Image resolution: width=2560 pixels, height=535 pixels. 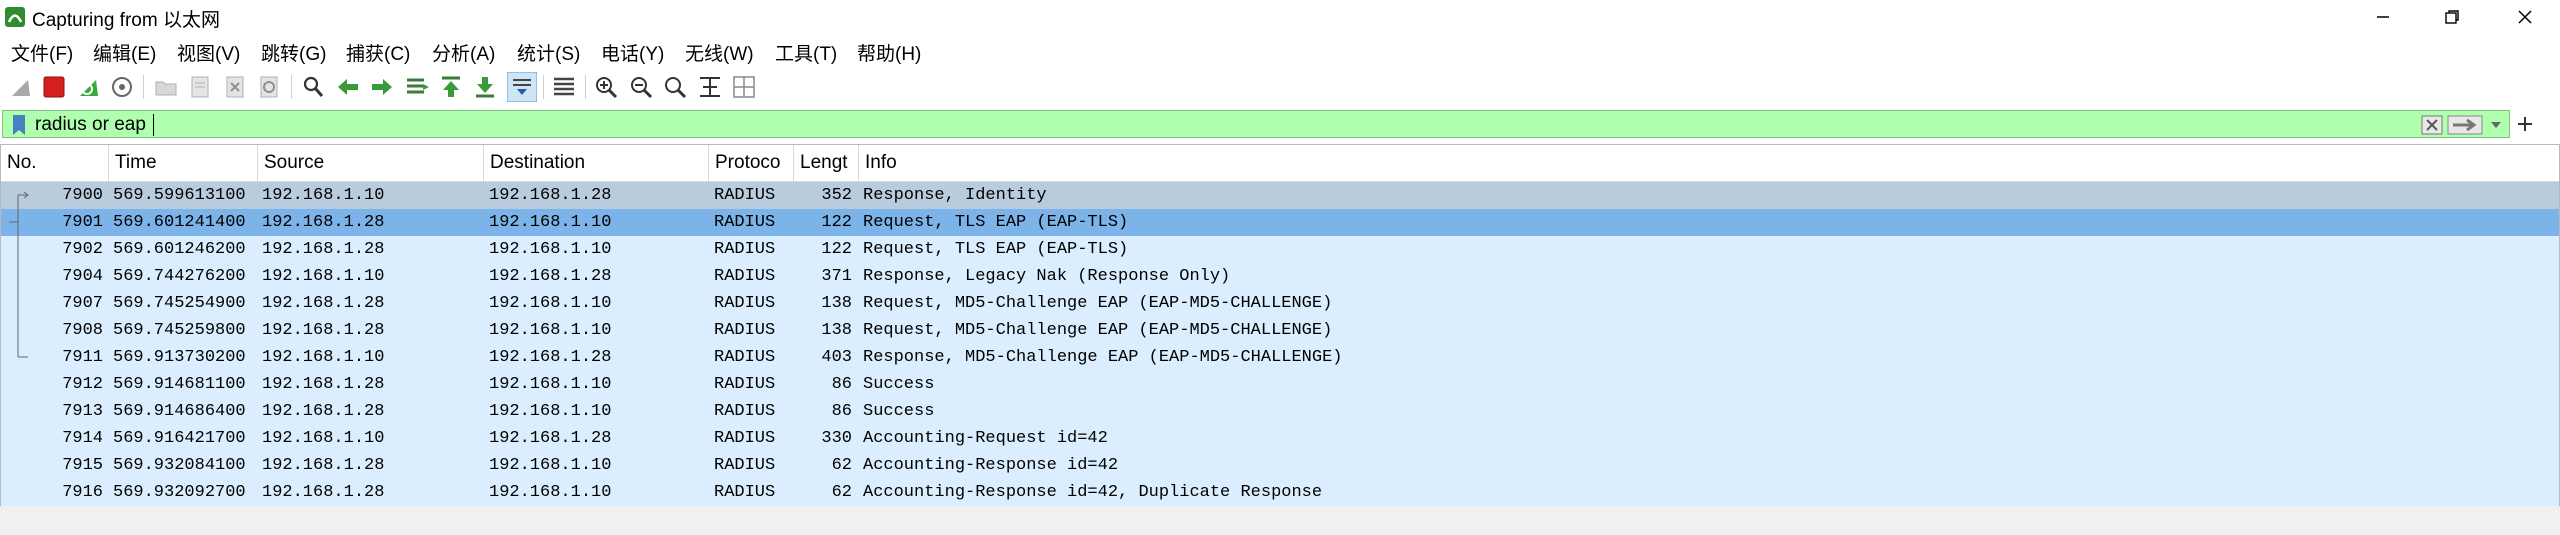 I want to click on reload-file-icon, so click(x=269, y=87).